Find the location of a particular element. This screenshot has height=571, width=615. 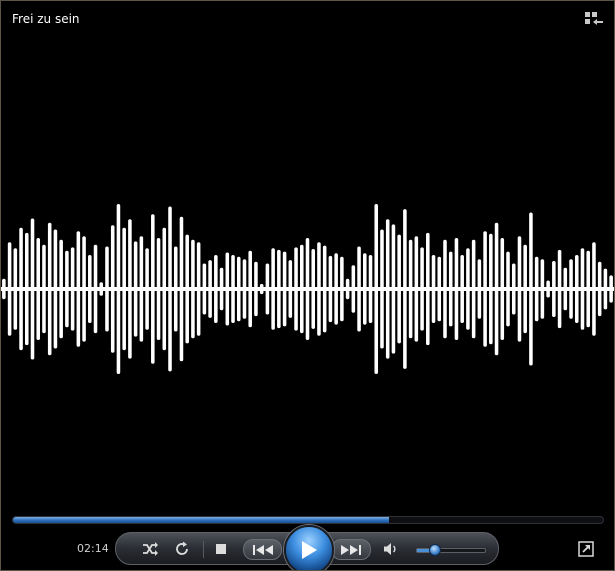

volume-thumb is located at coordinates (434, 550).